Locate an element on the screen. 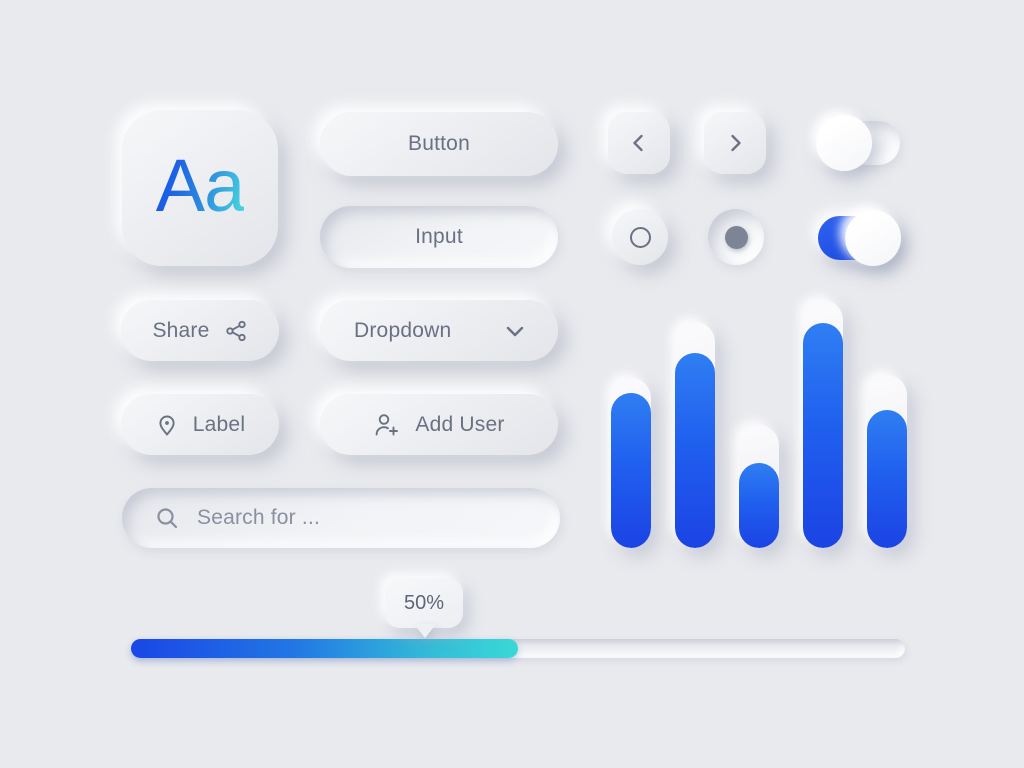 The width and height of the screenshot is (1024, 768). radio-ring-icon is located at coordinates (640, 237).